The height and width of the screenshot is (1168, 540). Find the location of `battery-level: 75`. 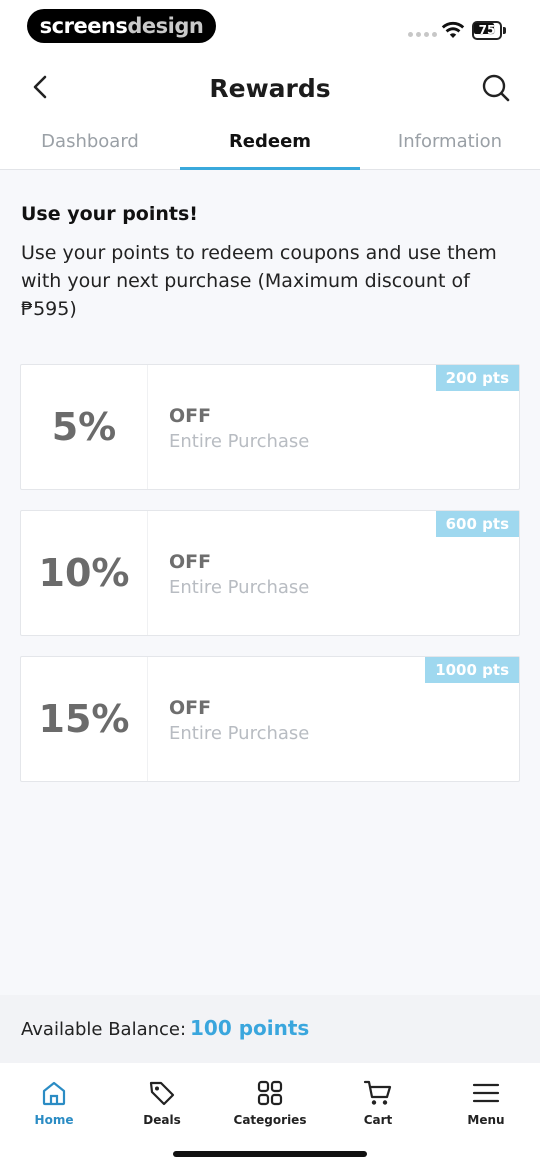

battery-level: 75 is located at coordinates (487, 30).